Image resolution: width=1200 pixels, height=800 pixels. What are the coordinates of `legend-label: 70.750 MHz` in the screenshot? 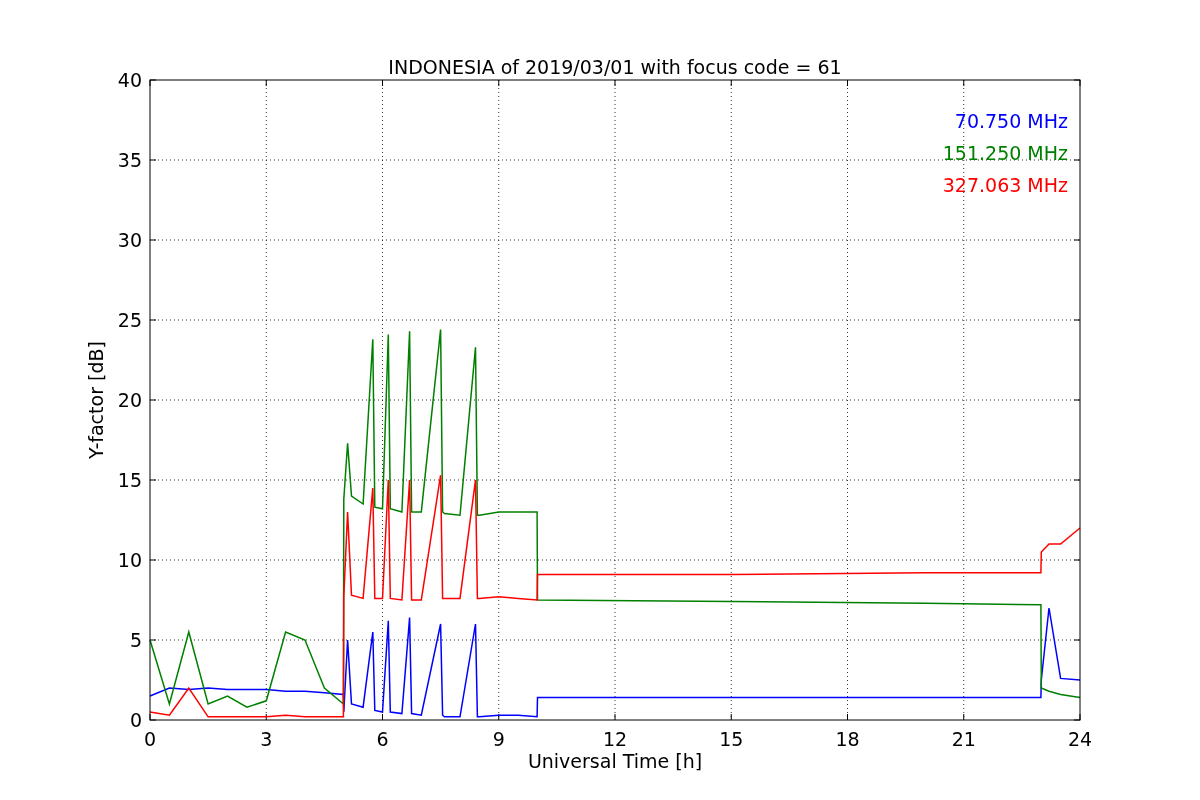 It's located at (1011, 121).